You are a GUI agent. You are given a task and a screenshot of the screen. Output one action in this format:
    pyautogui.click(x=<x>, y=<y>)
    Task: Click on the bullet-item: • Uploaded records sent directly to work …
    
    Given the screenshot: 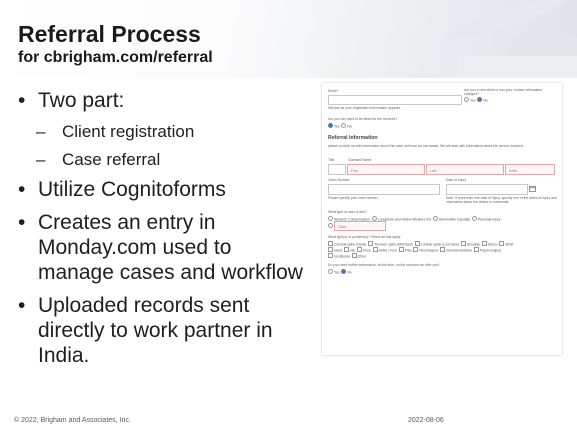 What is the action you would take?
    pyautogui.click(x=165, y=330)
    